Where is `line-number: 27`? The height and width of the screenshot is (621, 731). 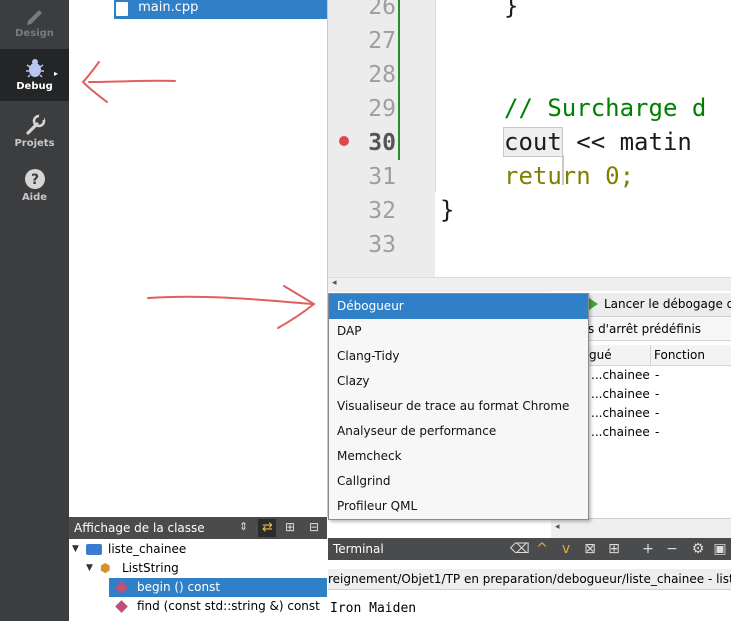
line-number: 27 is located at coordinates (382, 41).